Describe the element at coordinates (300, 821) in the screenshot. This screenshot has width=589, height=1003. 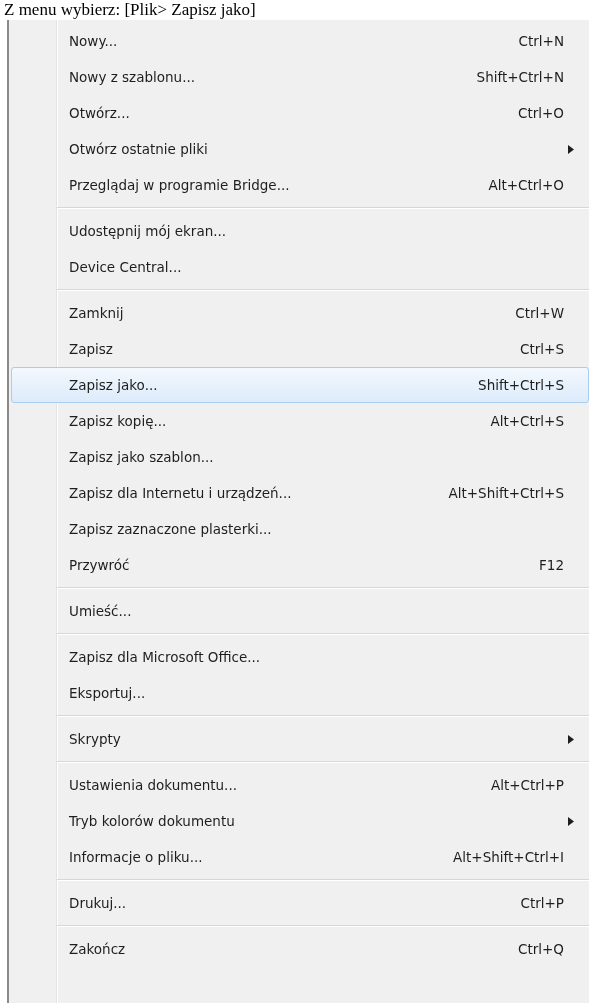
I see `menu-item: Tryb kolorów dokumentu` at that location.